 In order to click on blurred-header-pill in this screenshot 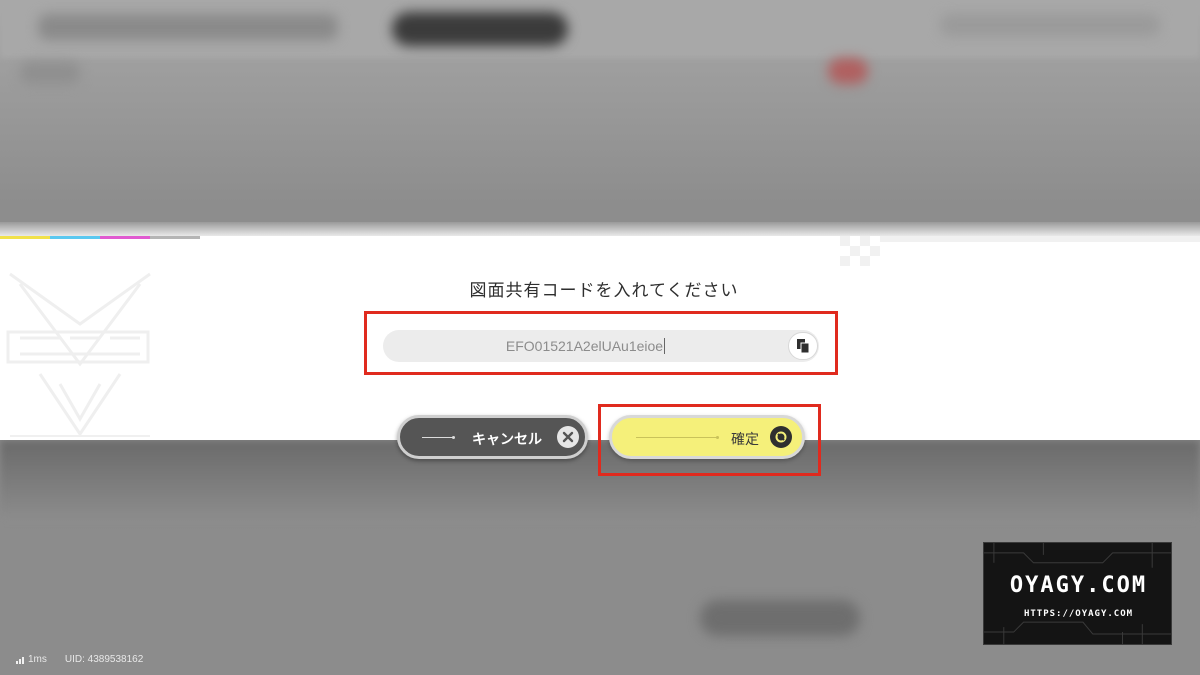, I will do `click(480, 29)`.